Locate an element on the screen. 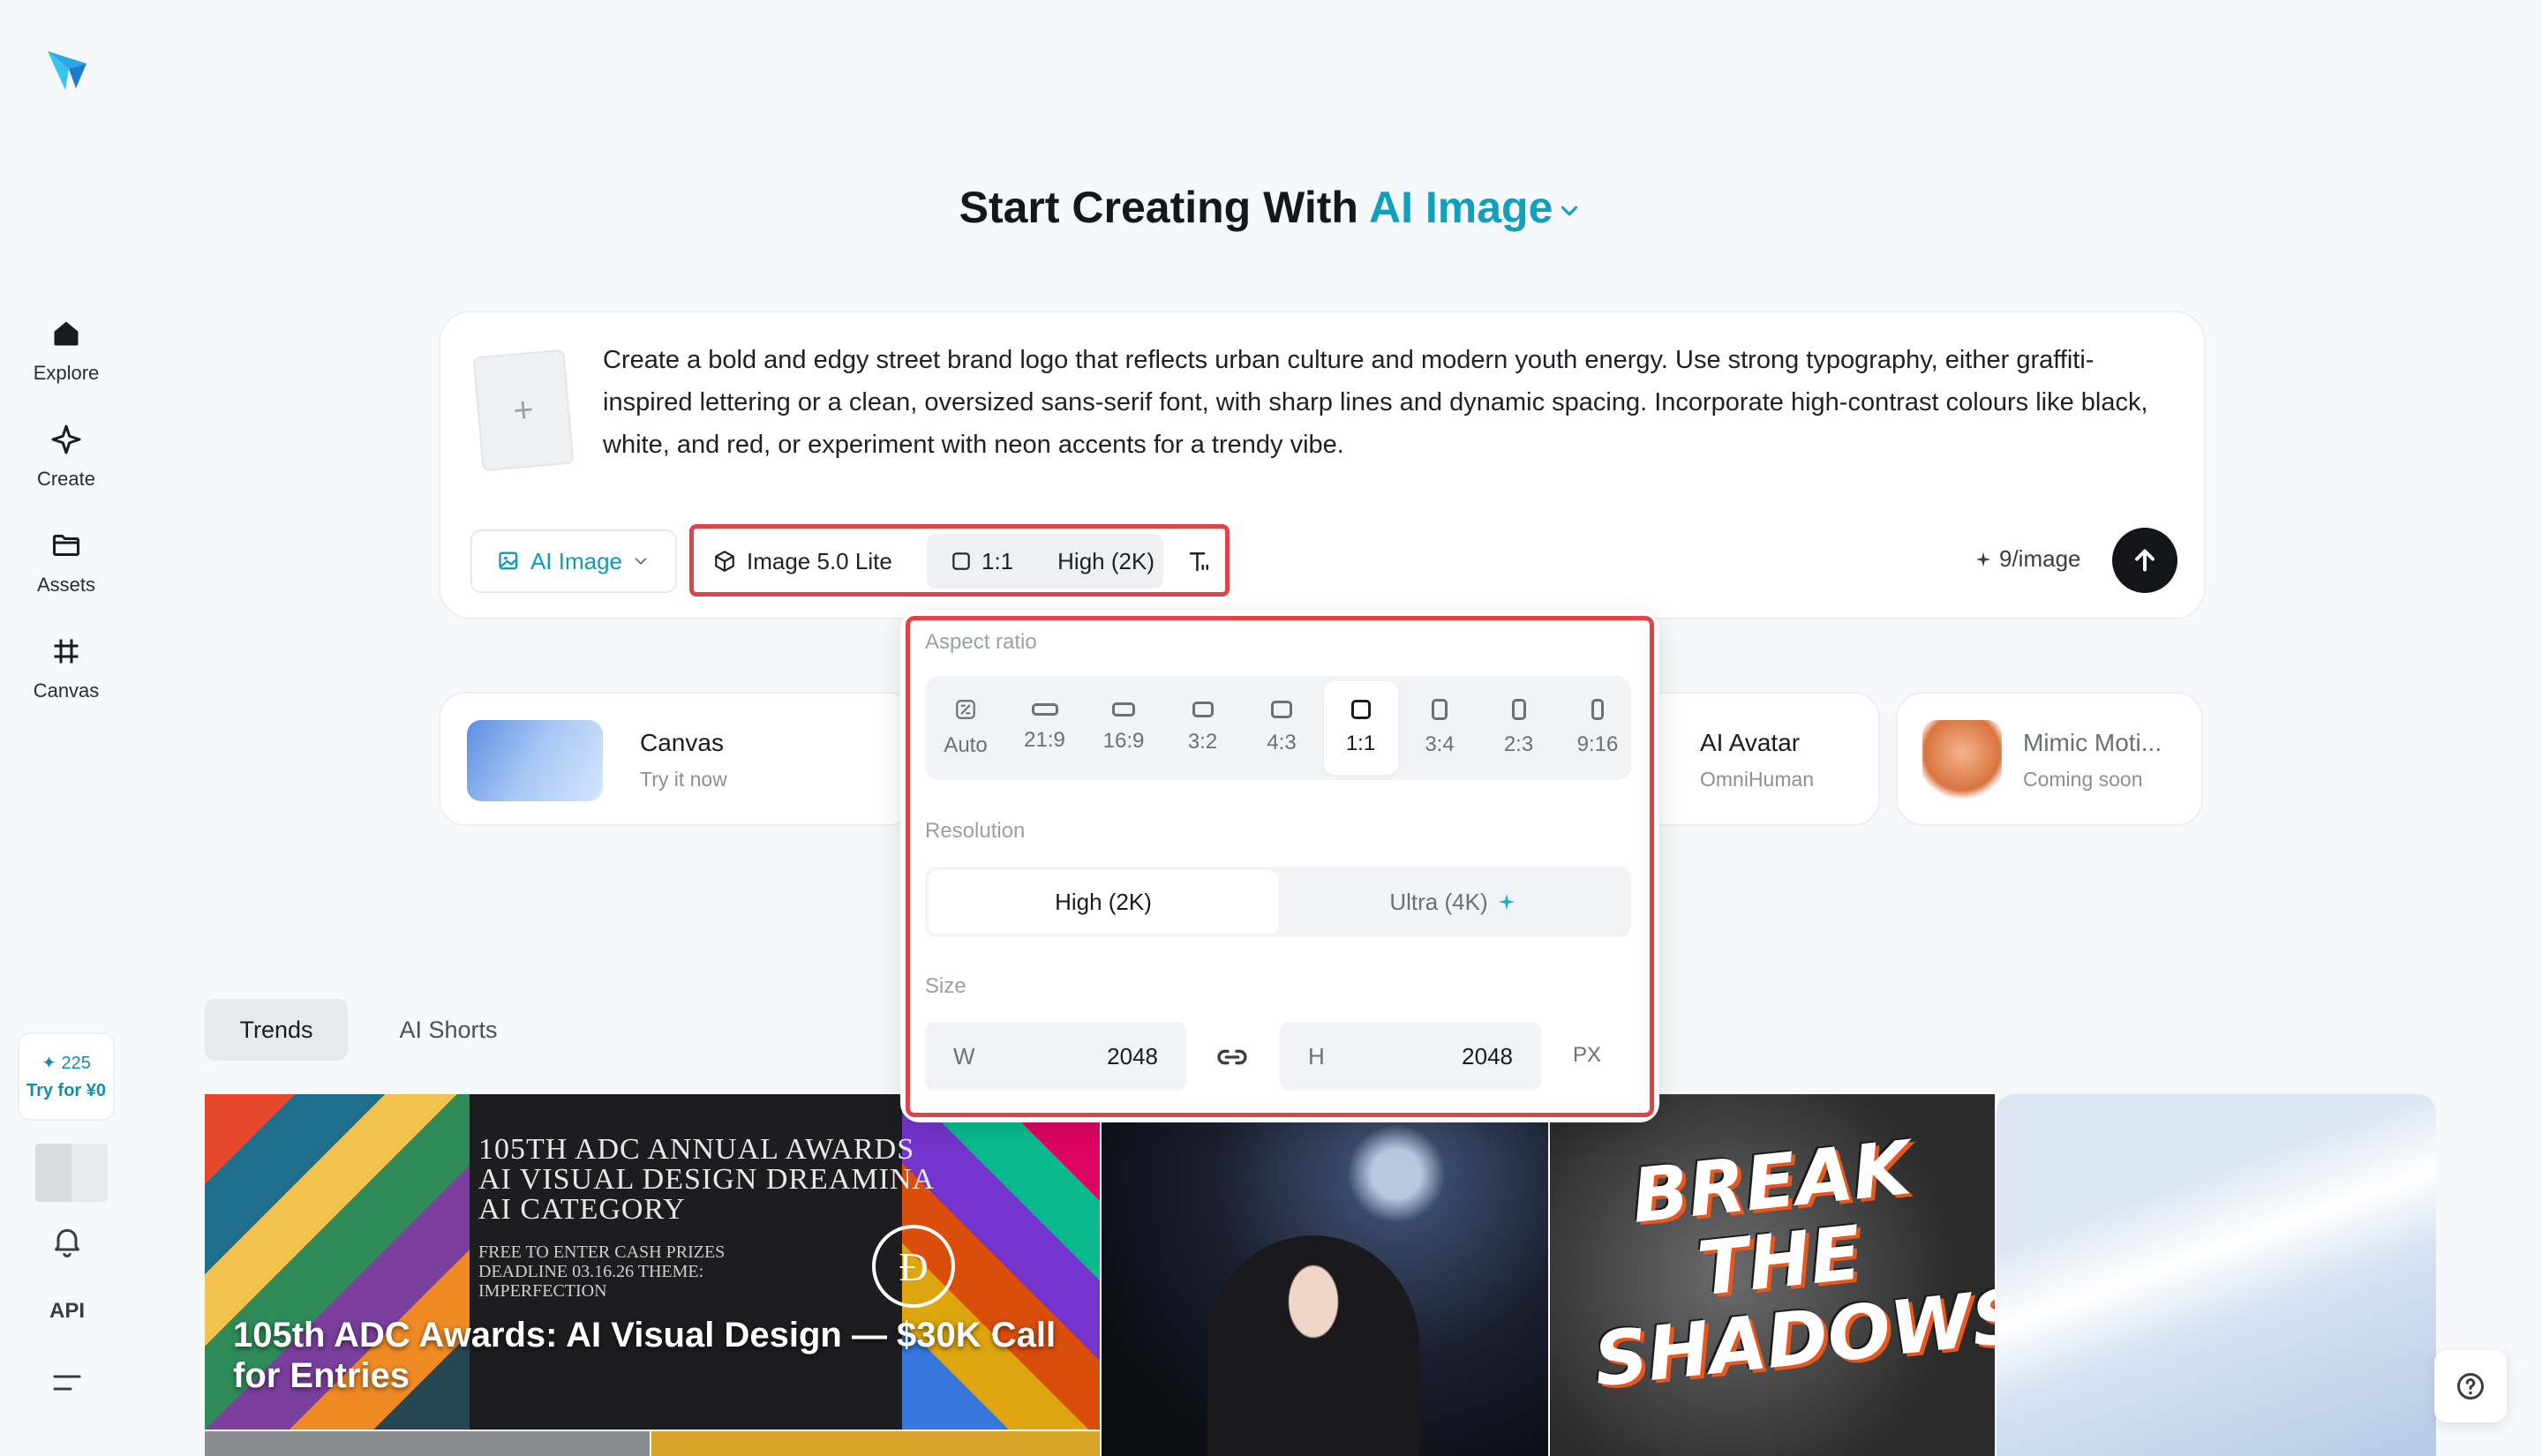 The height and width of the screenshot is (1456, 2542). app-logo is located at coordinates (67, 68).